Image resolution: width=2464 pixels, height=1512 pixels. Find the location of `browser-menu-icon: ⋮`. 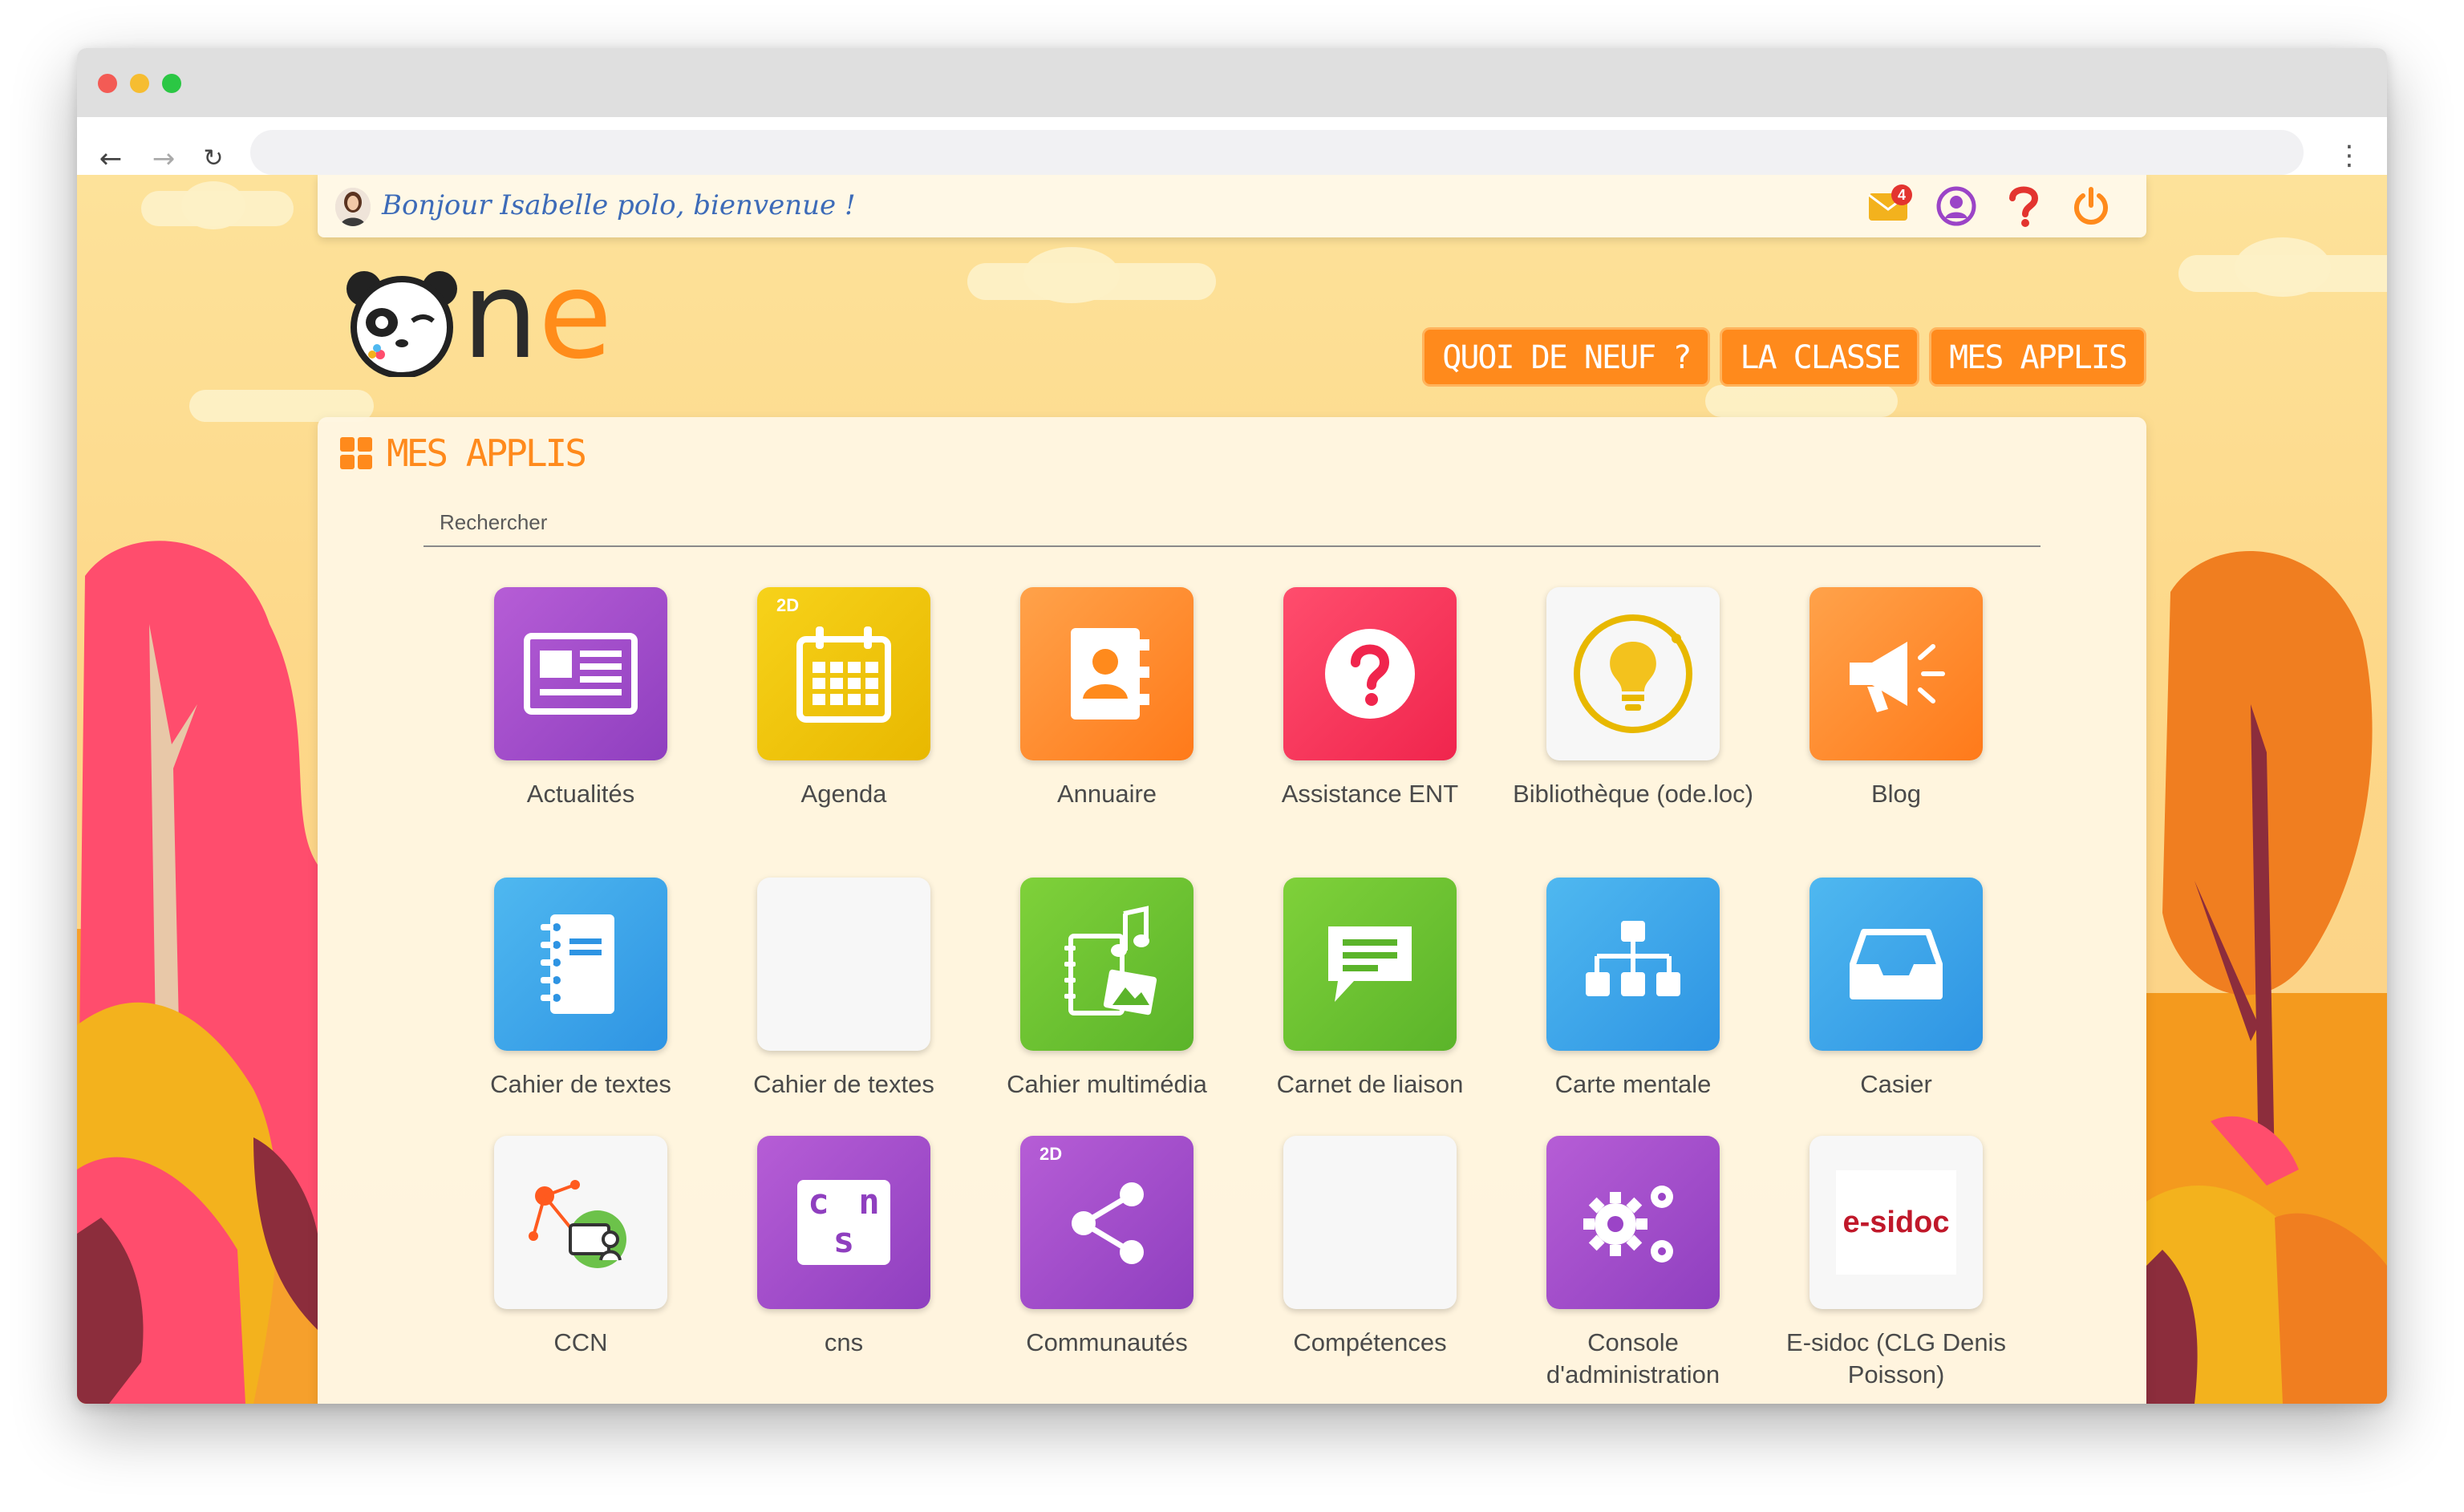

browser-menu-icon: ⋮ is located at coordinates (2349, 156).